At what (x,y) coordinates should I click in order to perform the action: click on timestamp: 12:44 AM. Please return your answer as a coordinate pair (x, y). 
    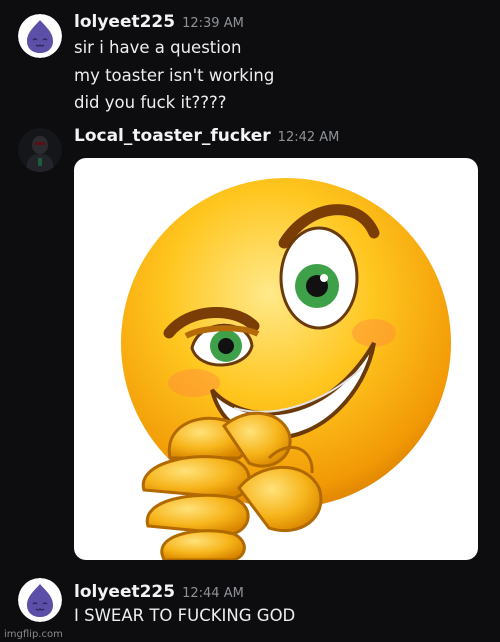
    Looking at the image, I should click on (213, 593).